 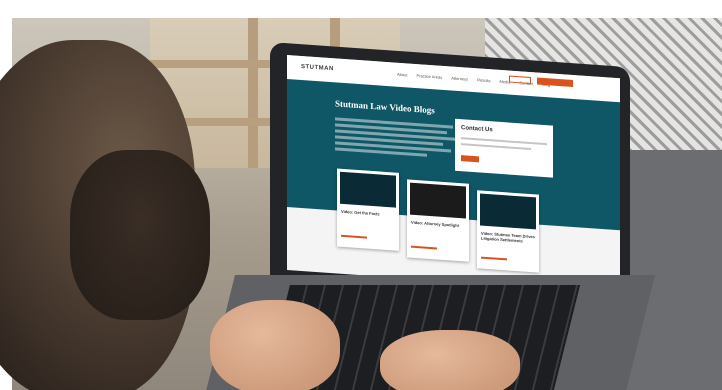 I want to click on video-card: Video: Get the Facts, so click(x=368, y=209).